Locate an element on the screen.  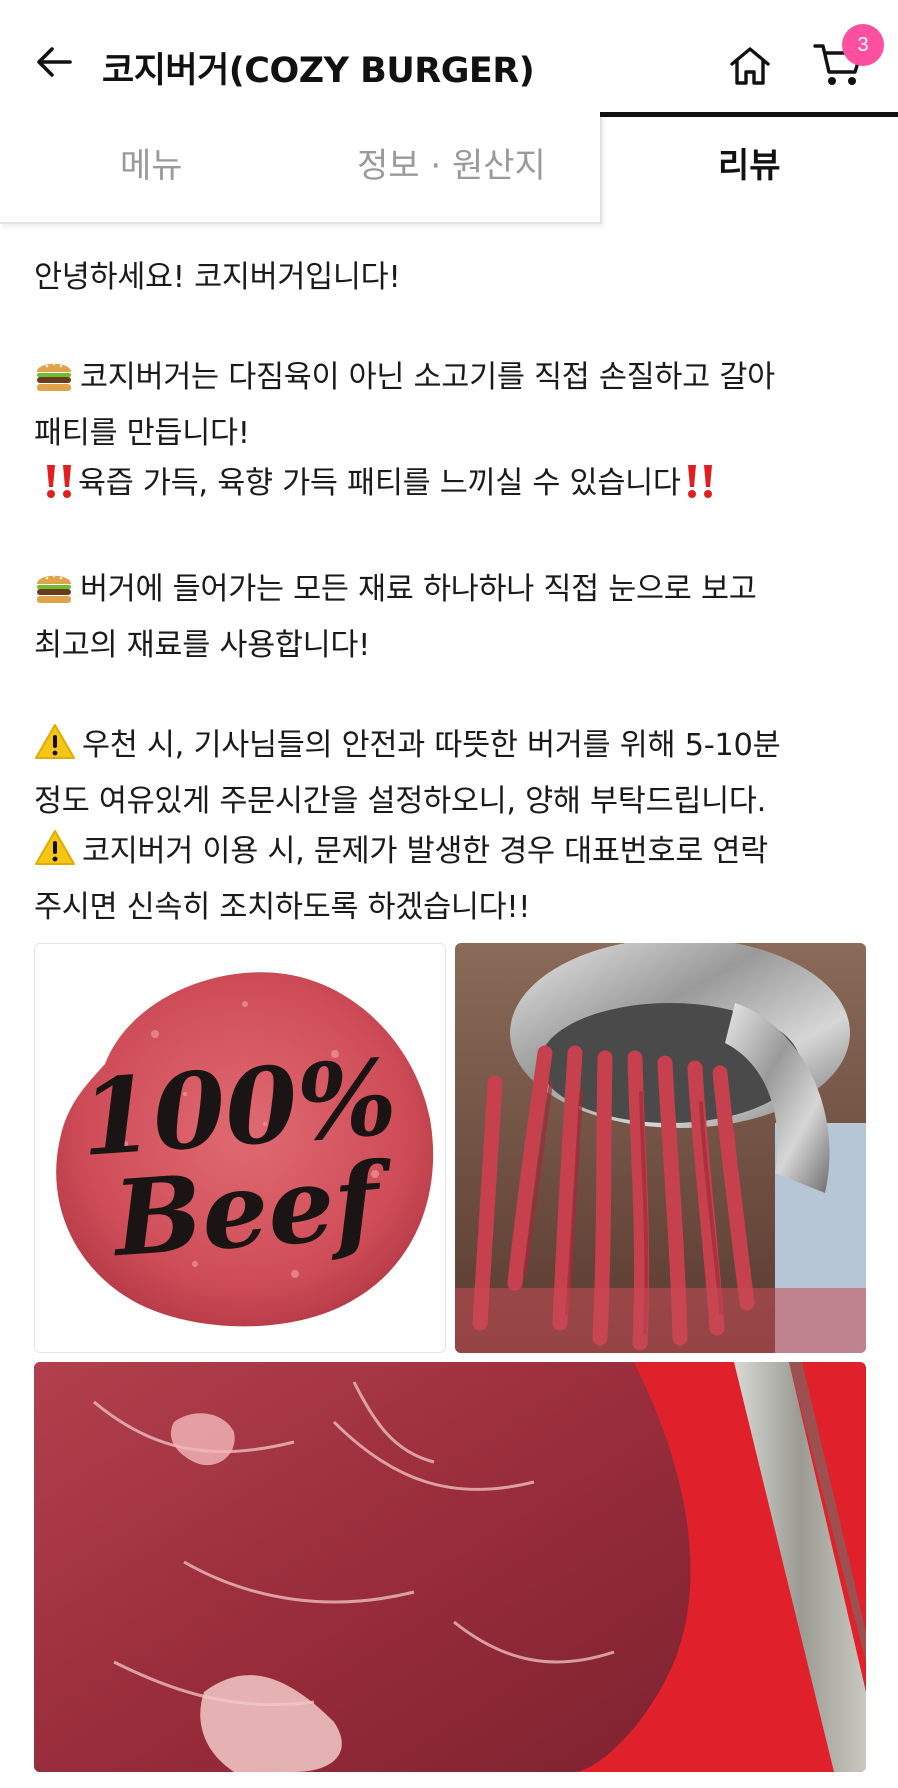
home-button is located at coordinates (750, 66).